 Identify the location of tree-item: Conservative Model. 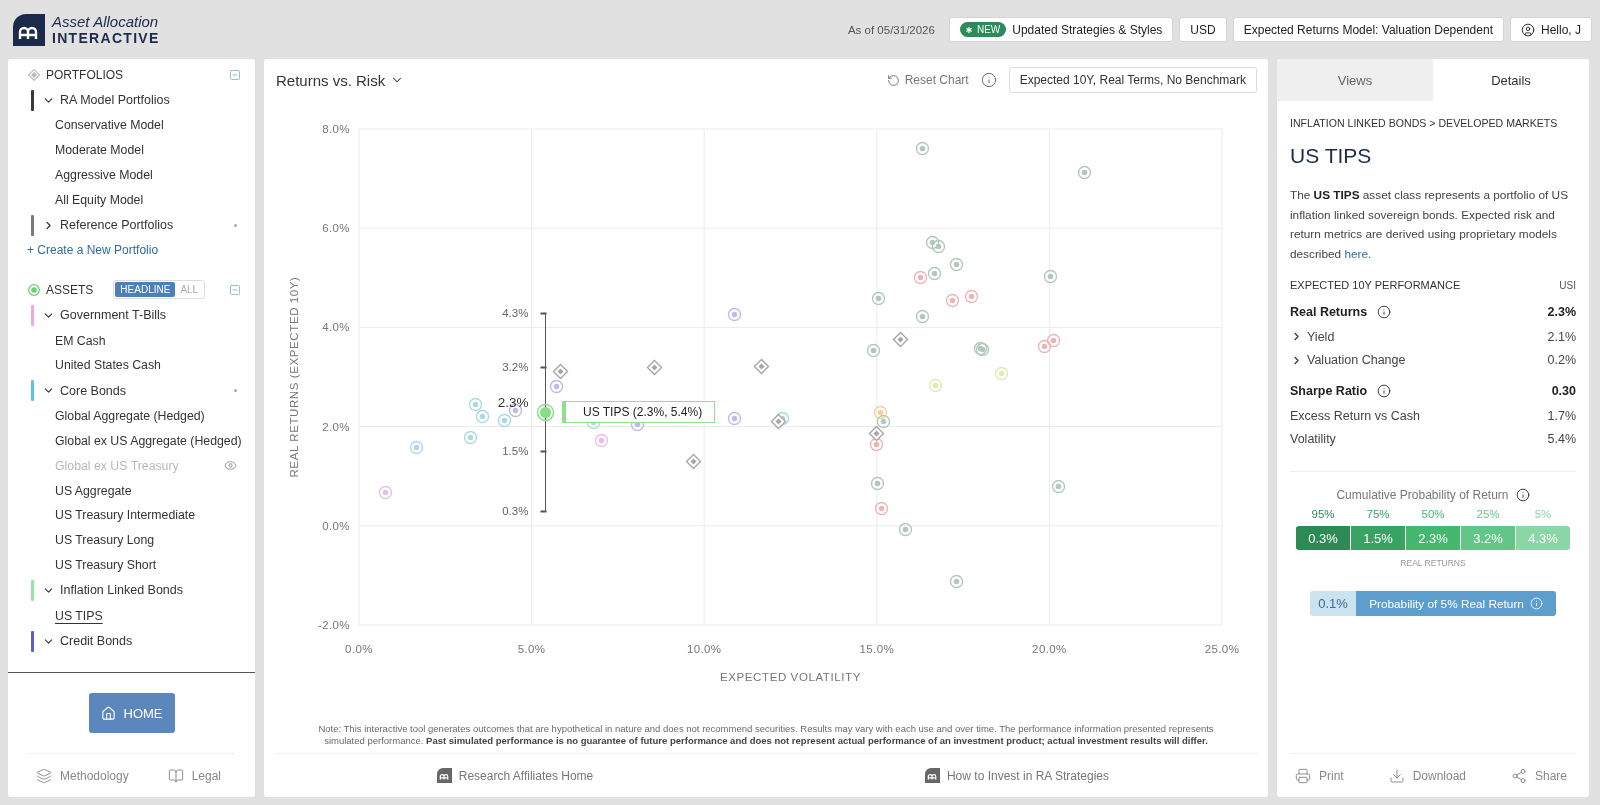
(109, 125).